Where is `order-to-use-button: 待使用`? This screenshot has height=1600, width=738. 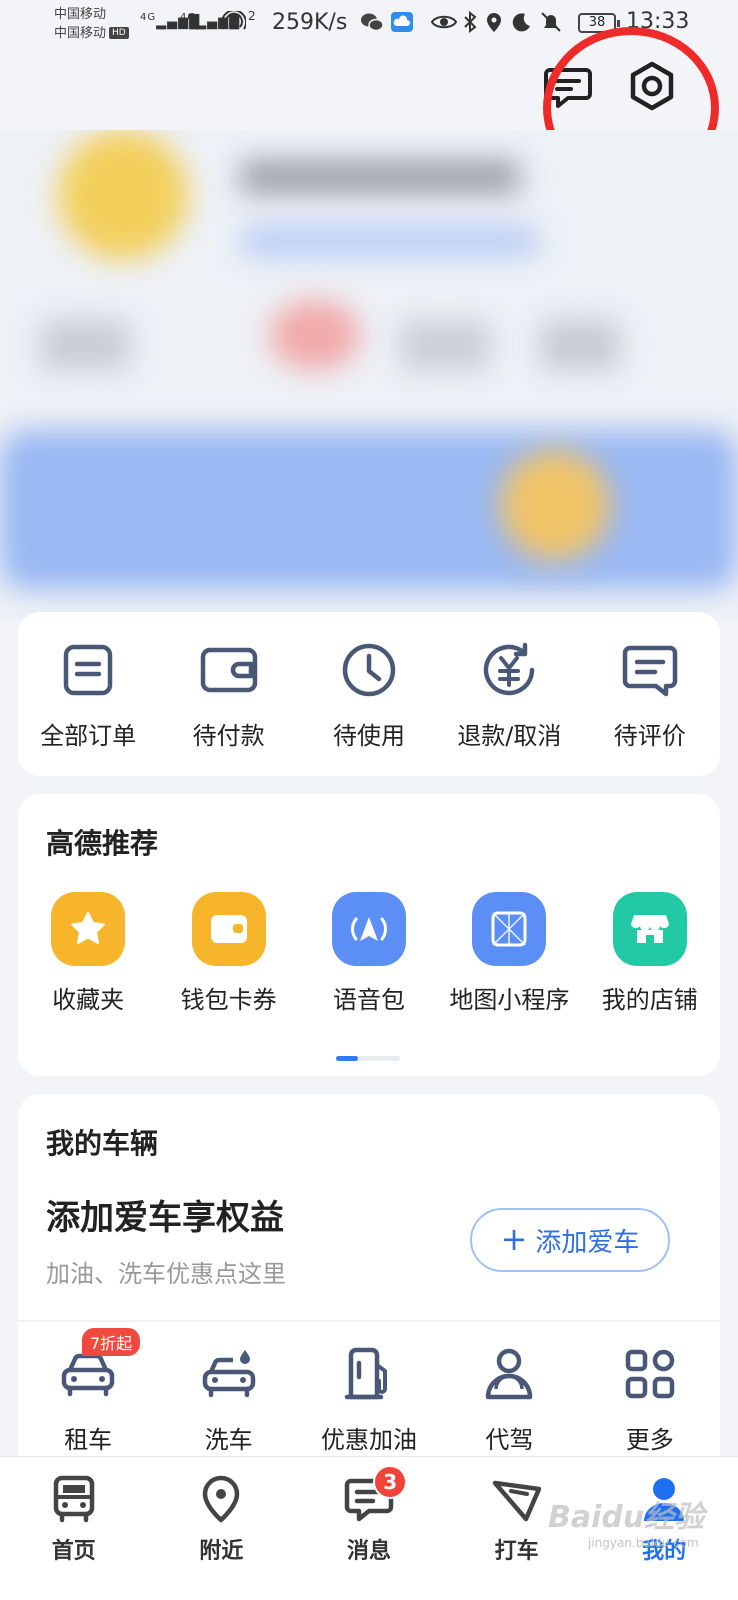
order-to-use-button: 待使用 is located at coordinates (369, 694).